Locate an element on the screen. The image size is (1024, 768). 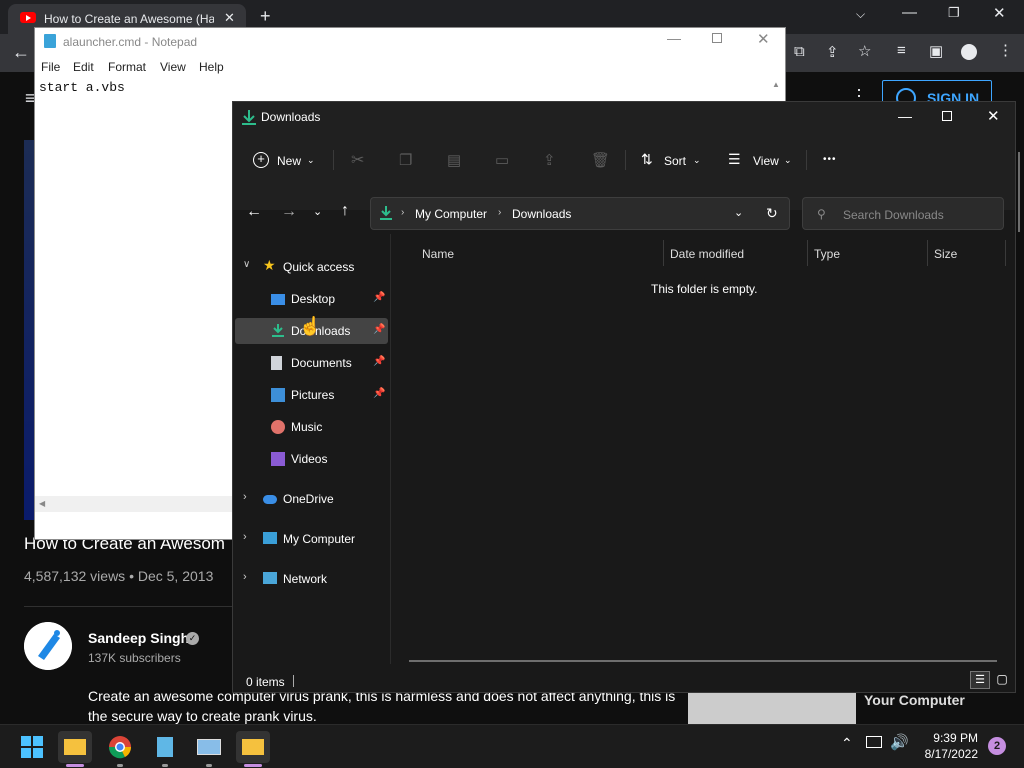
sort-button: Sort is located at coordinates (675, 161).